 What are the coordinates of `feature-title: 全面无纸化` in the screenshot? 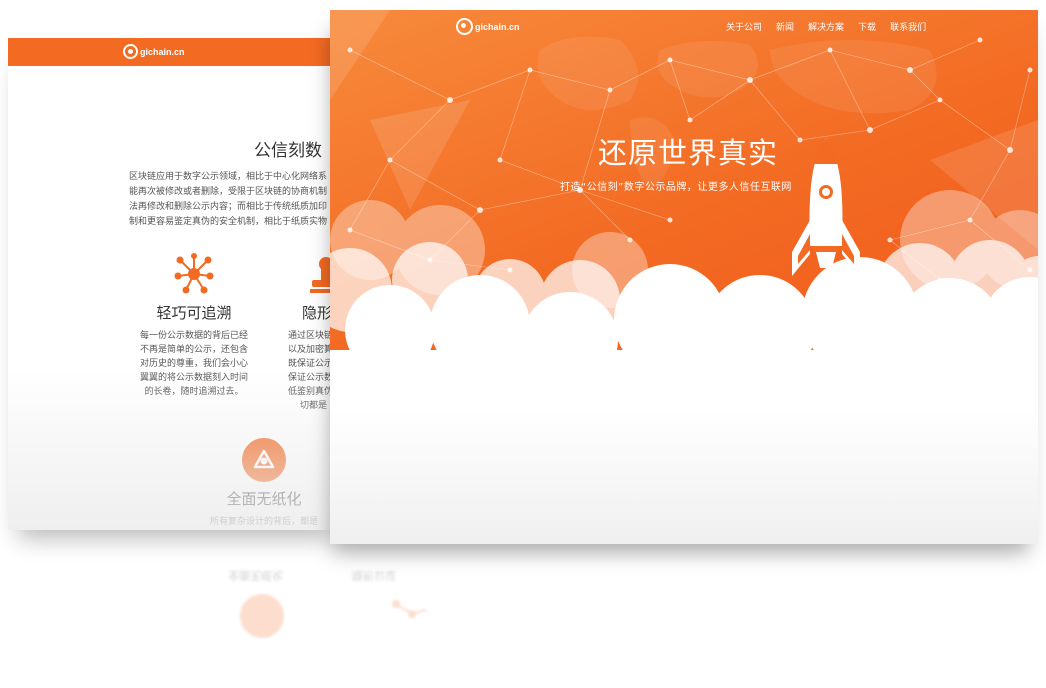 It's located at (264, 499).